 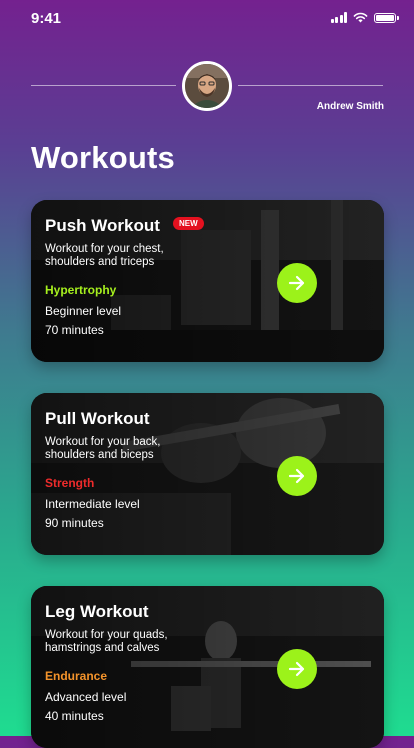 I want to click on workout-level: Advanced level, so click(x=86, y=697).